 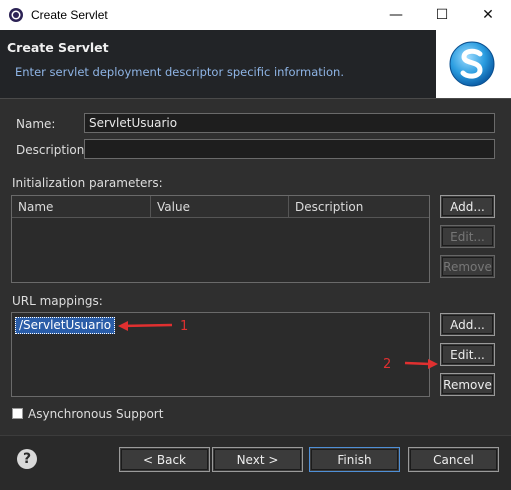 I want to click on column-header-description: Description, so click(x=359, y=207).